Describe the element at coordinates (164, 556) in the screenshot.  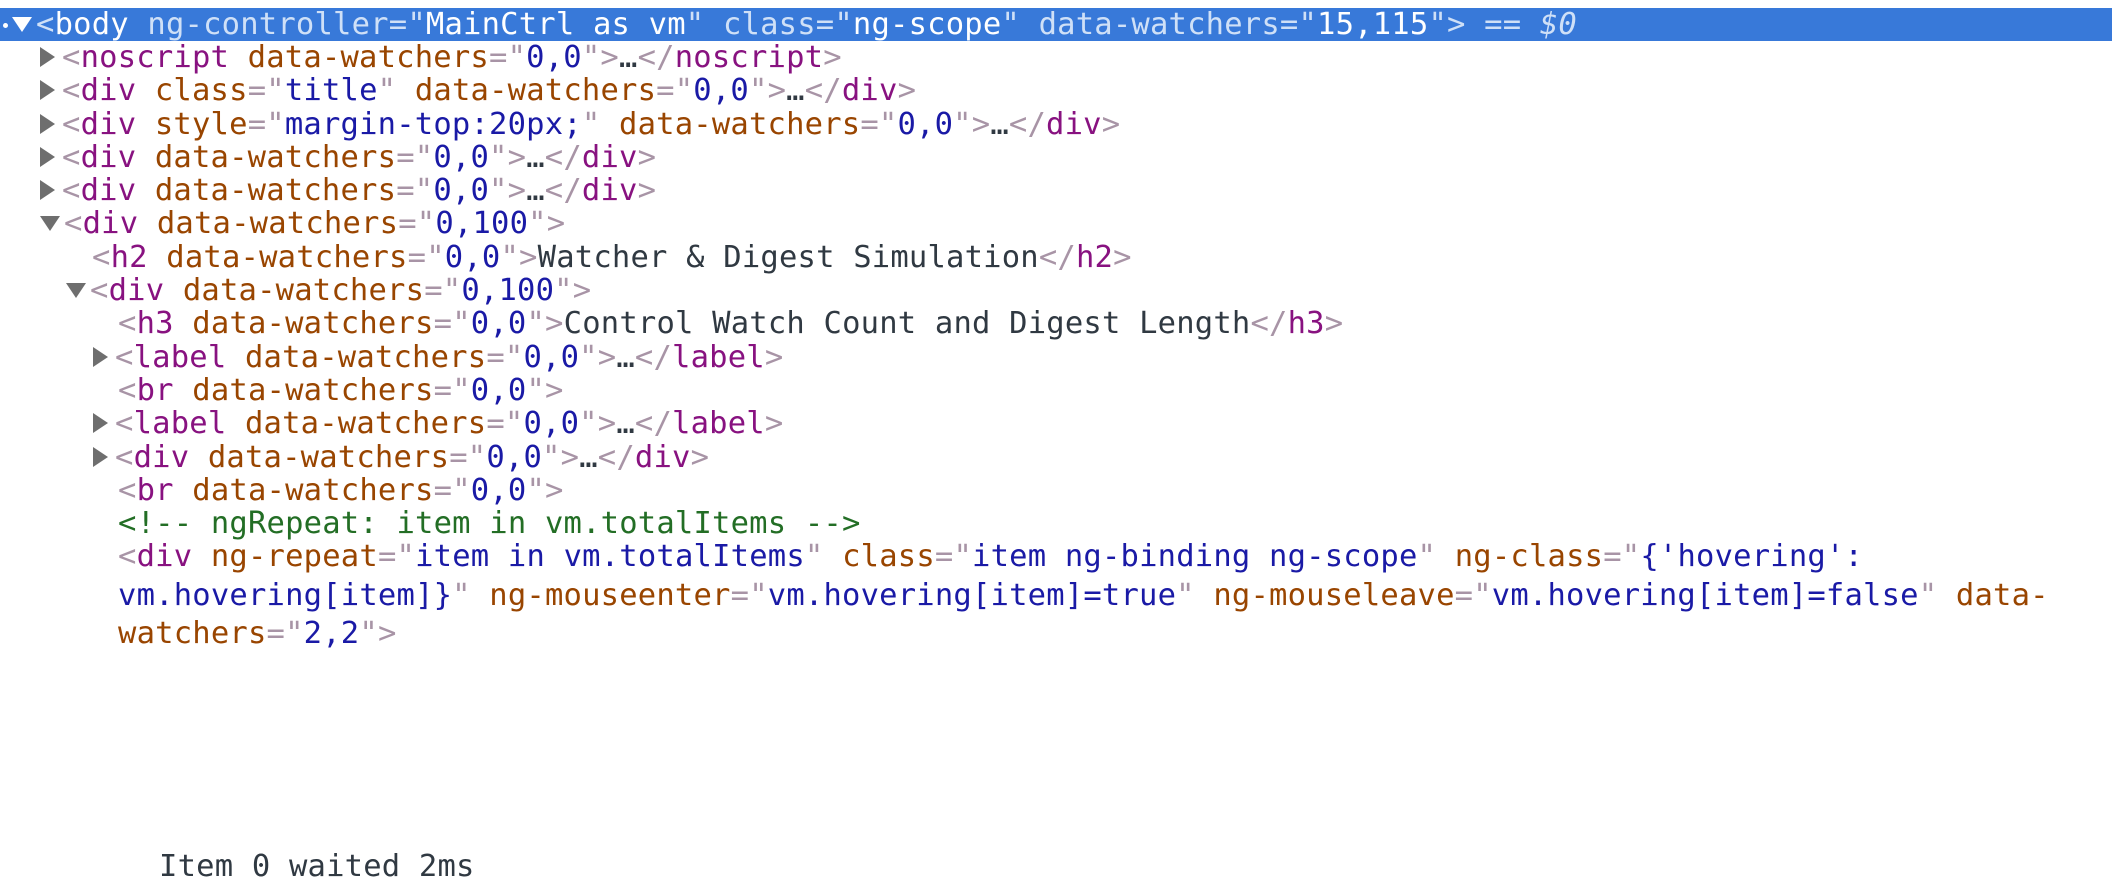
I see `tag-name: div` at that location.